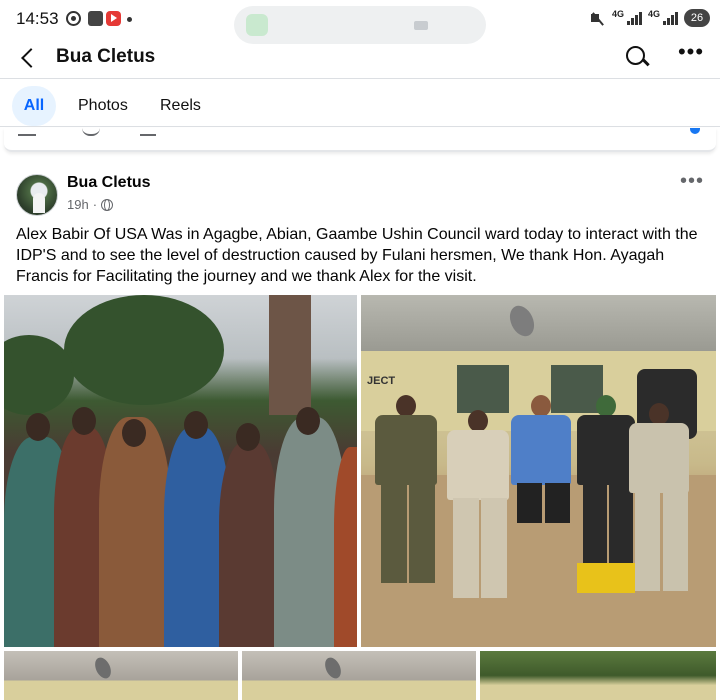  I want to click on person-white-suit, so click(478, 504).